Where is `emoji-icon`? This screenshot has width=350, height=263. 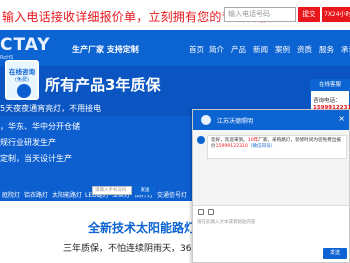
emoji-icon is located at coordinates (201, 212).